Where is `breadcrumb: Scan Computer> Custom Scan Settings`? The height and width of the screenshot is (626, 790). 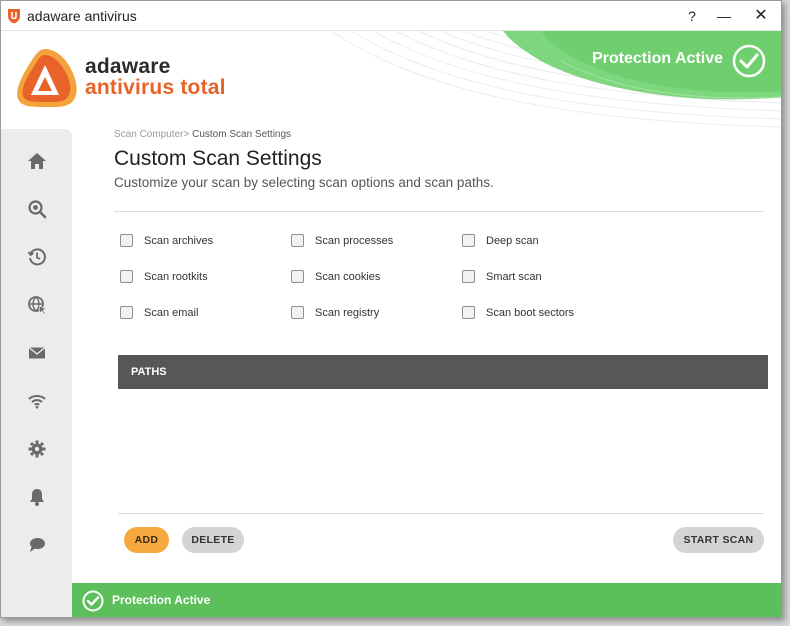 breadcrumb: Scan Computer> Custom Scan Settings is located at coordinates (202, 134).